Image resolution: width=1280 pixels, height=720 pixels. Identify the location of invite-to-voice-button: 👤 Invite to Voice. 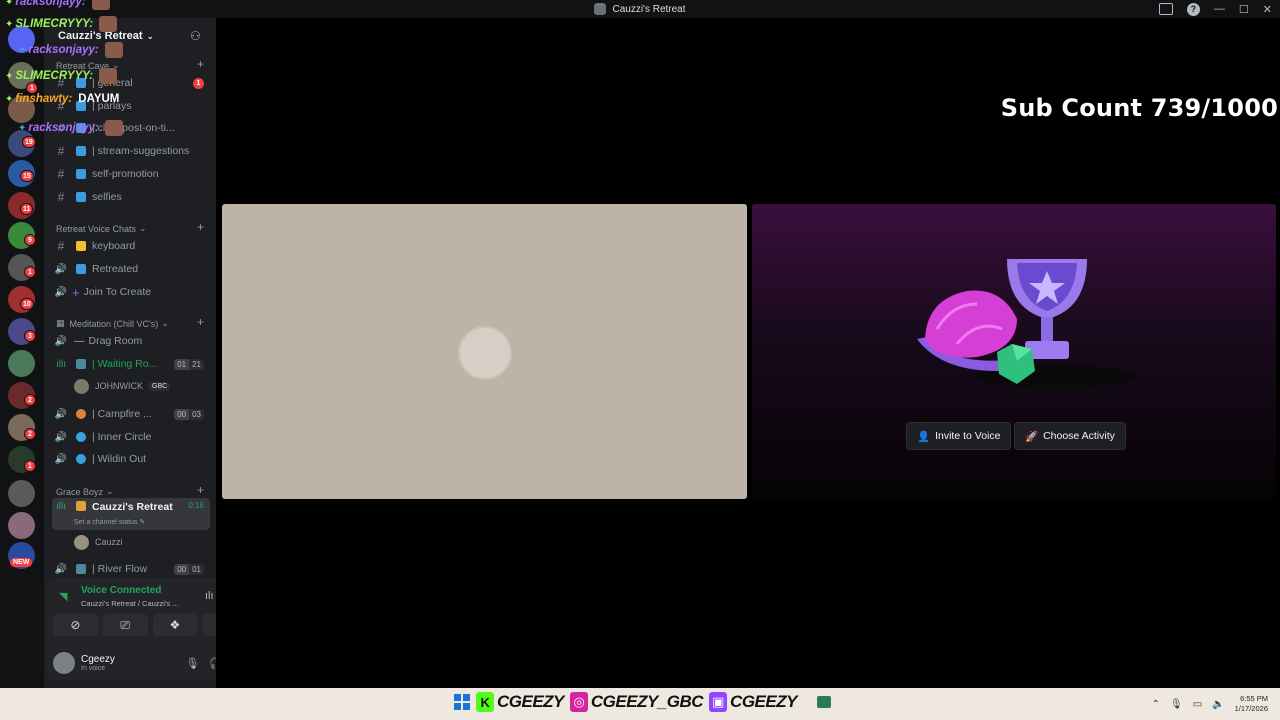
(959, 436).